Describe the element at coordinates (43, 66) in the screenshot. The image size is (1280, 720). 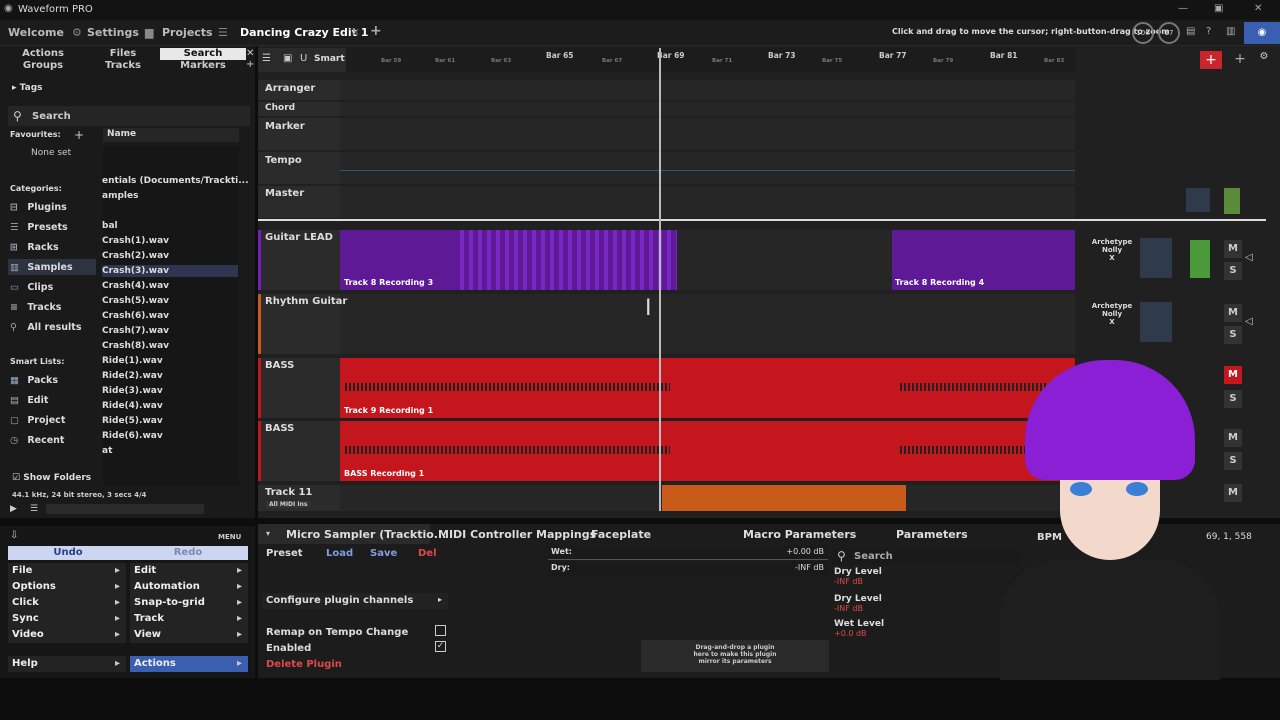
I see `browser-tab-groups: Groups` at that location.